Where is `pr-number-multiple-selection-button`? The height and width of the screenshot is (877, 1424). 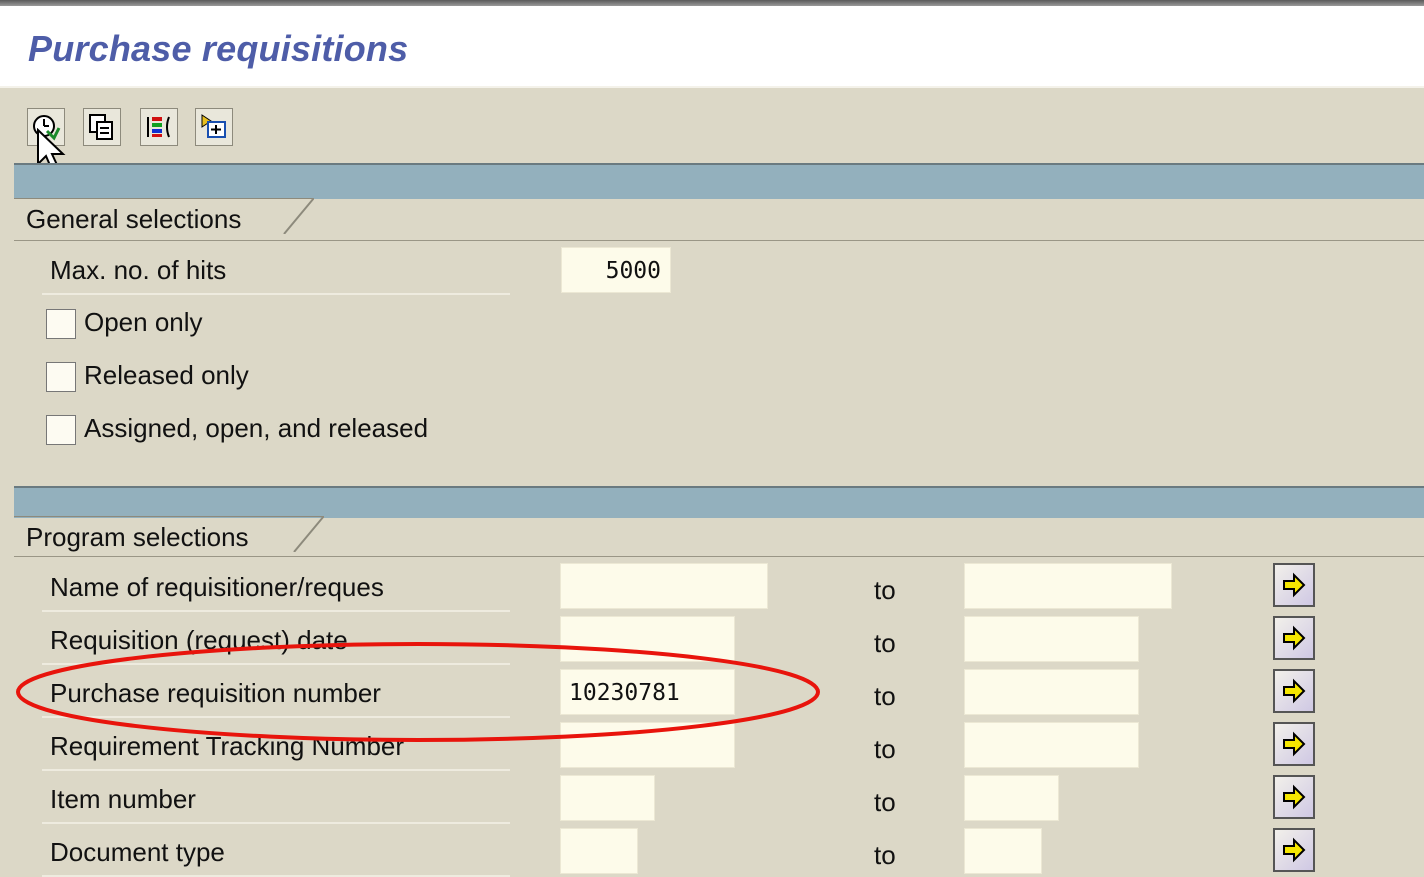 pr-number-multiple-selection-button is located at coordinates (1294, 691).